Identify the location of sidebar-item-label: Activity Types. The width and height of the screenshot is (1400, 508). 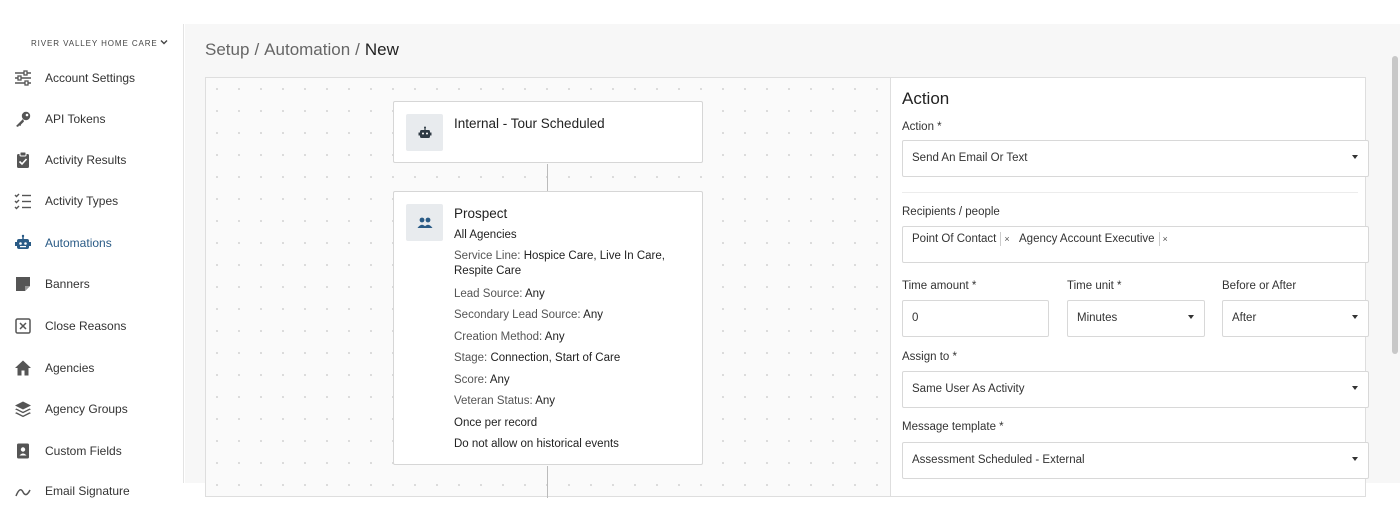
(82, 201).